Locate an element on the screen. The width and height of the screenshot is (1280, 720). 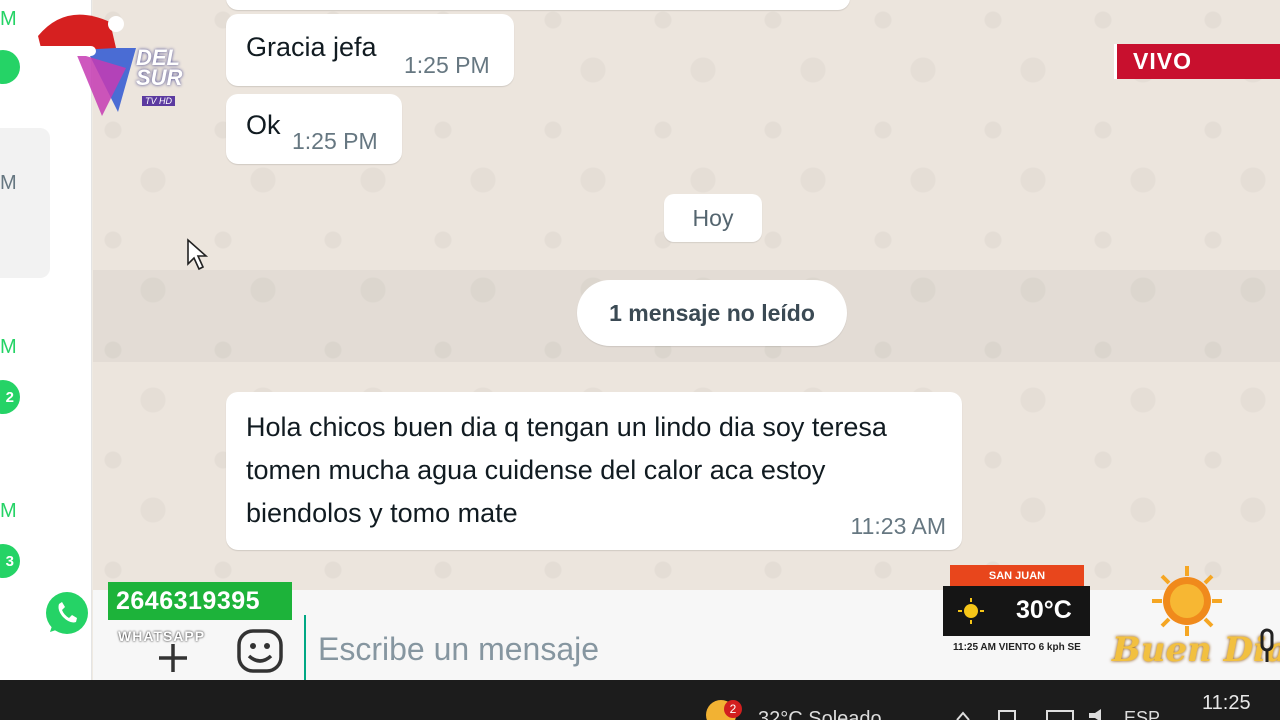
attach-plus-icon is located at coordinates (173, 658).